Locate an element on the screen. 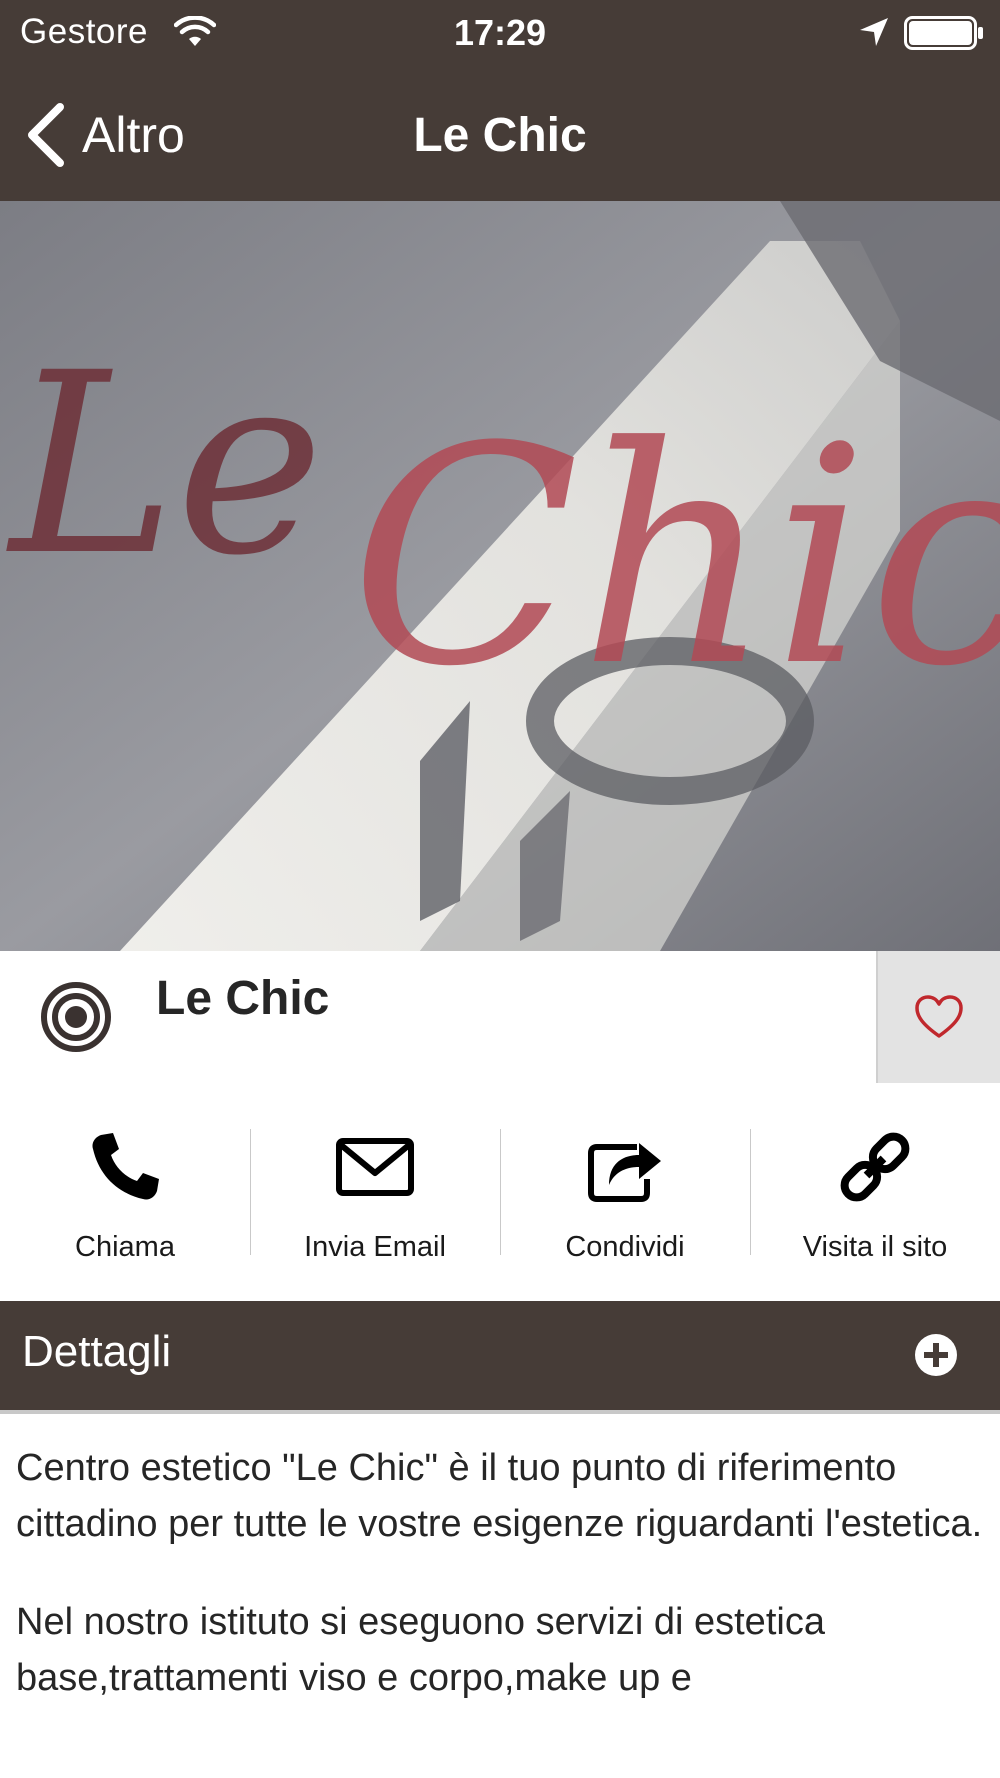  sign-text-chic: Chic is located at coordinates (675, 557).